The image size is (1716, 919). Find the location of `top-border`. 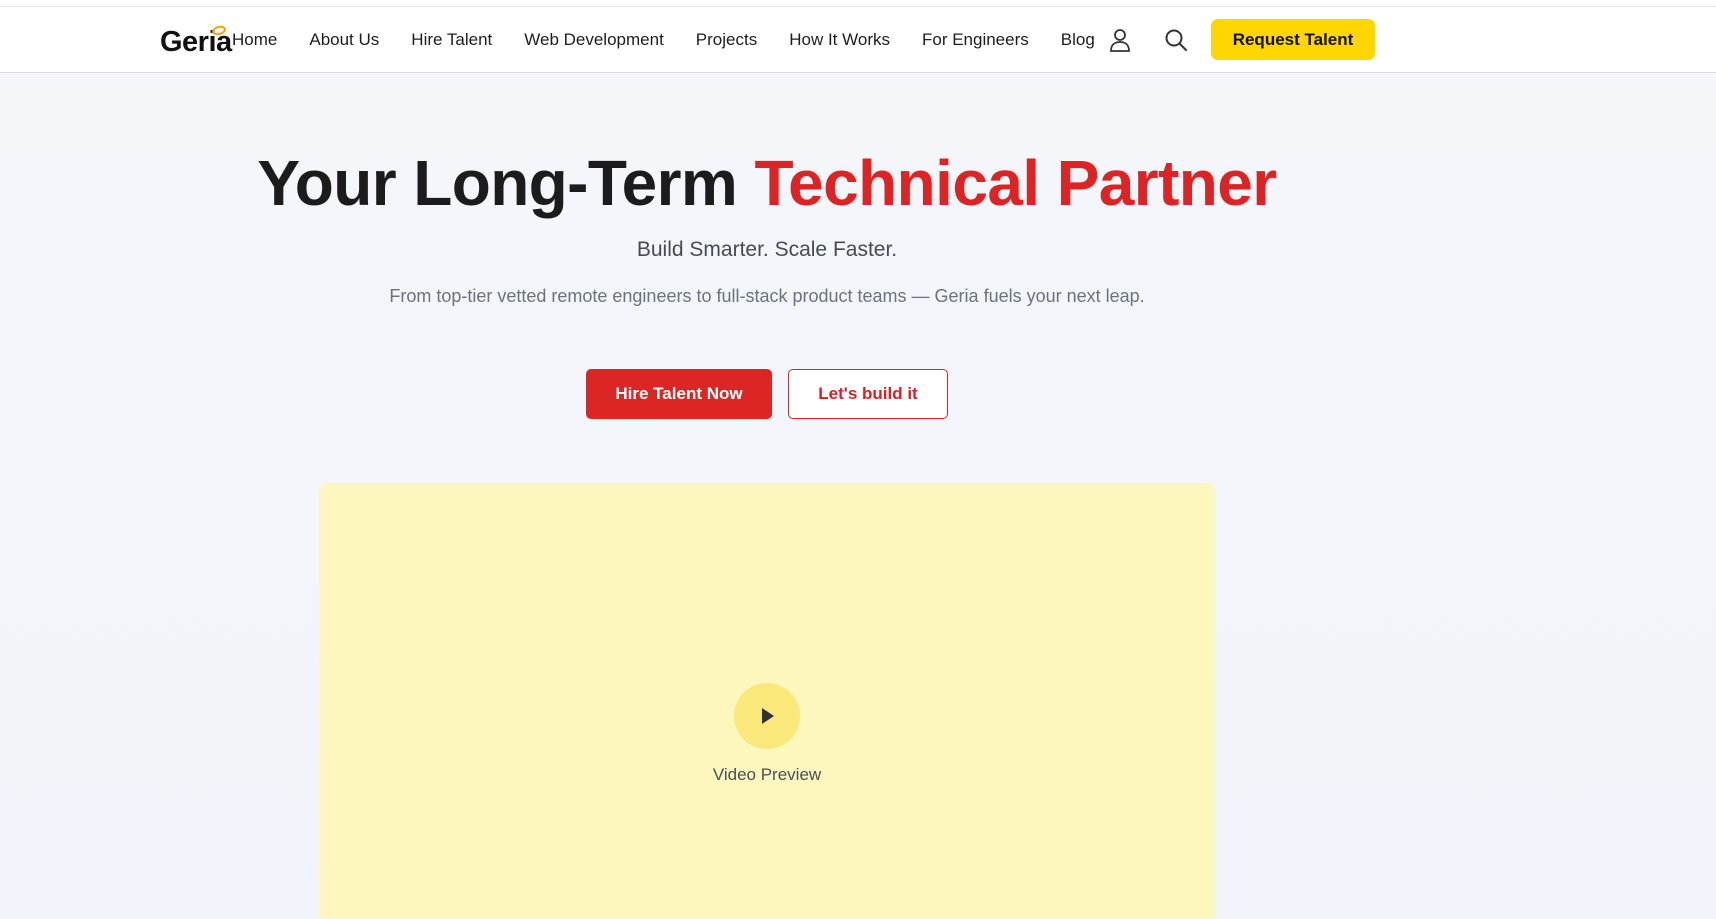

top-border is located at coordinates (858, 3).